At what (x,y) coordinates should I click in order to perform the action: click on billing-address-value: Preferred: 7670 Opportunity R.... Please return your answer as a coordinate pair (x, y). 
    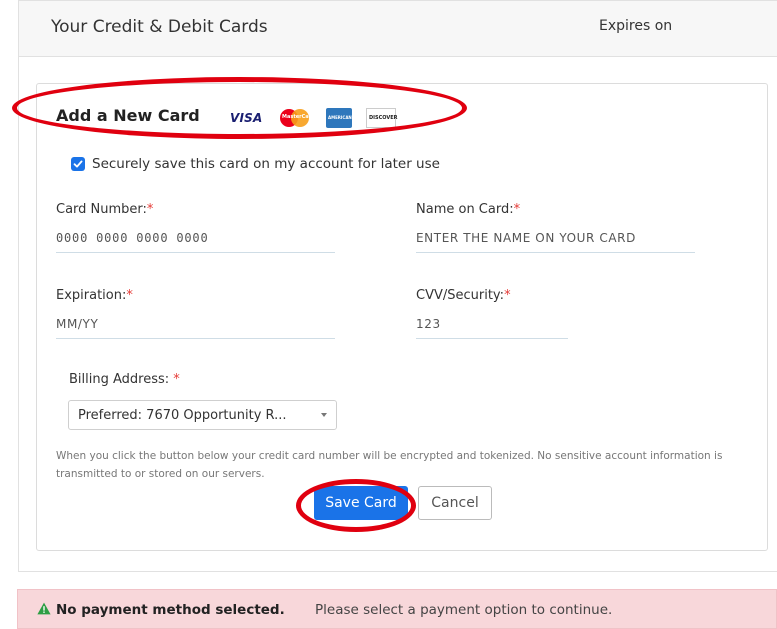
    Looking at the image, I should click on (182, 415).